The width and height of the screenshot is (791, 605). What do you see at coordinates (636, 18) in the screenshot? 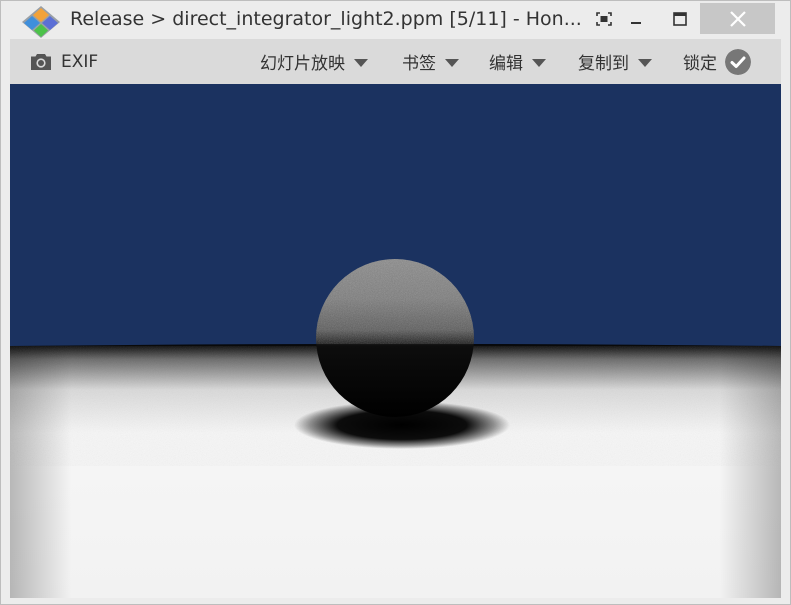
I see `minimize-button` at bounding box center [636, 18].